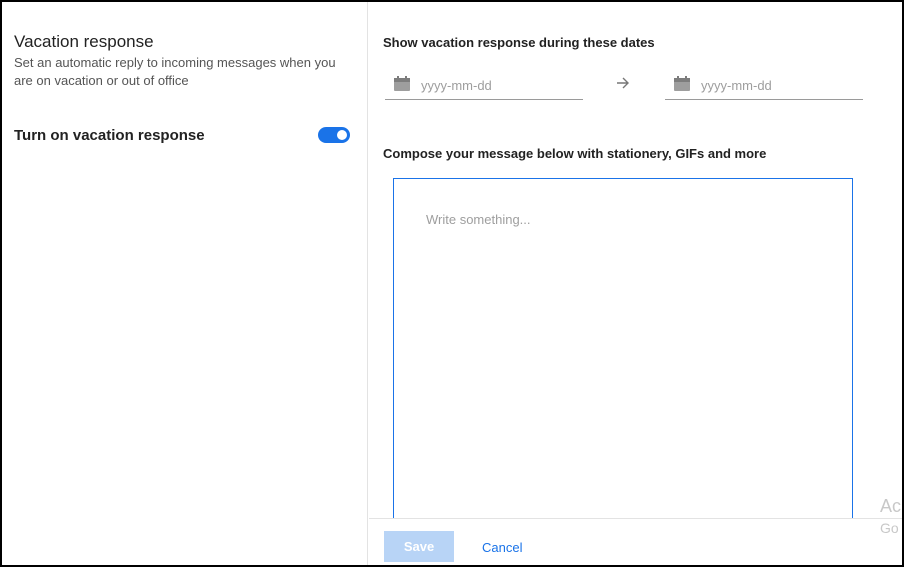 This screenshot has height=567, width=904. I want to click on cancel-button: Cancel, so click(502, 547).